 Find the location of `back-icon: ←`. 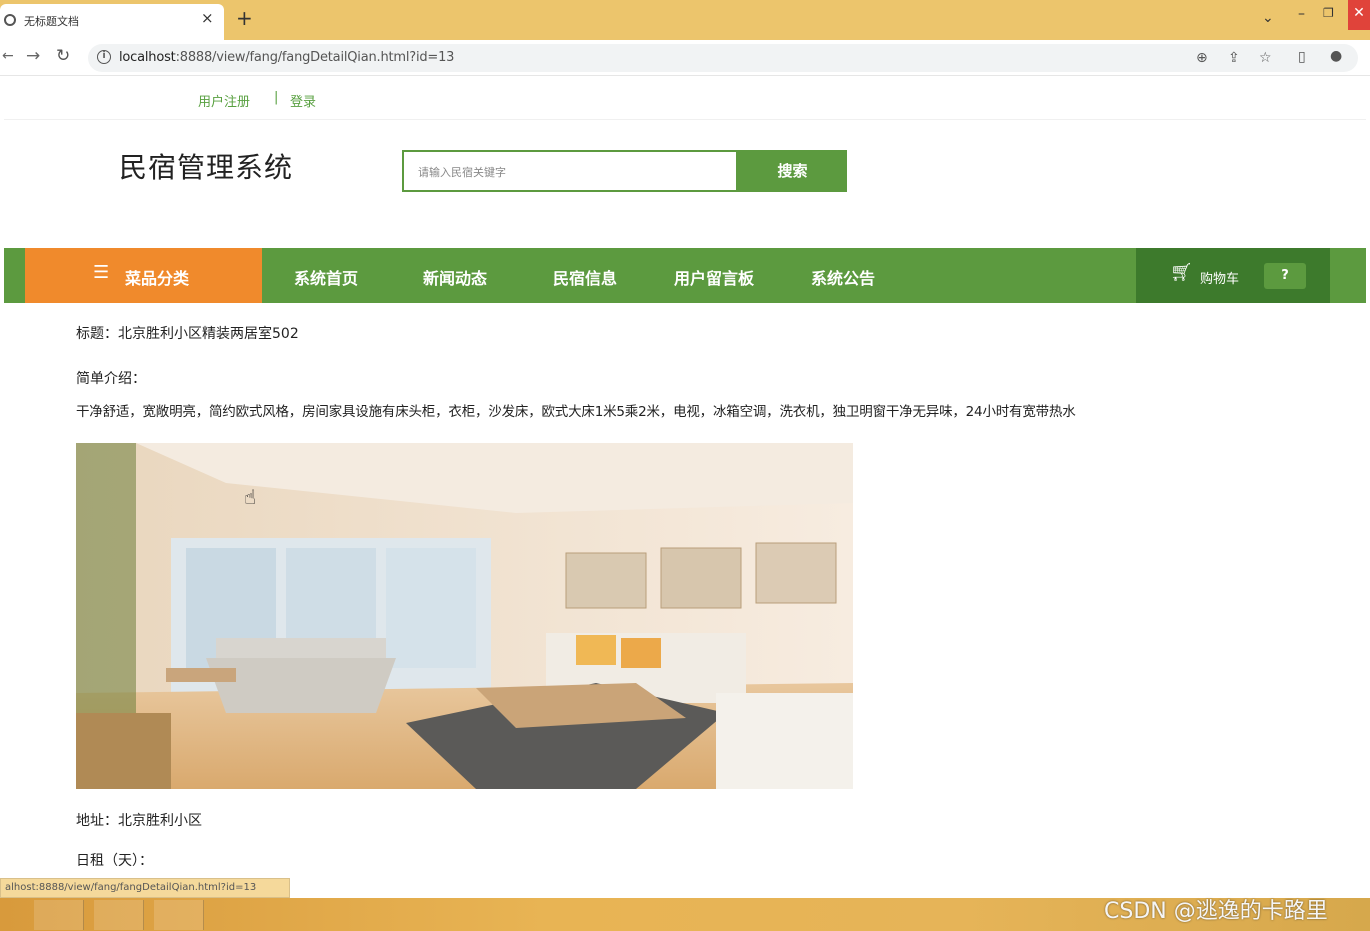

back-icon: ← is located at coordinates (8, 56).